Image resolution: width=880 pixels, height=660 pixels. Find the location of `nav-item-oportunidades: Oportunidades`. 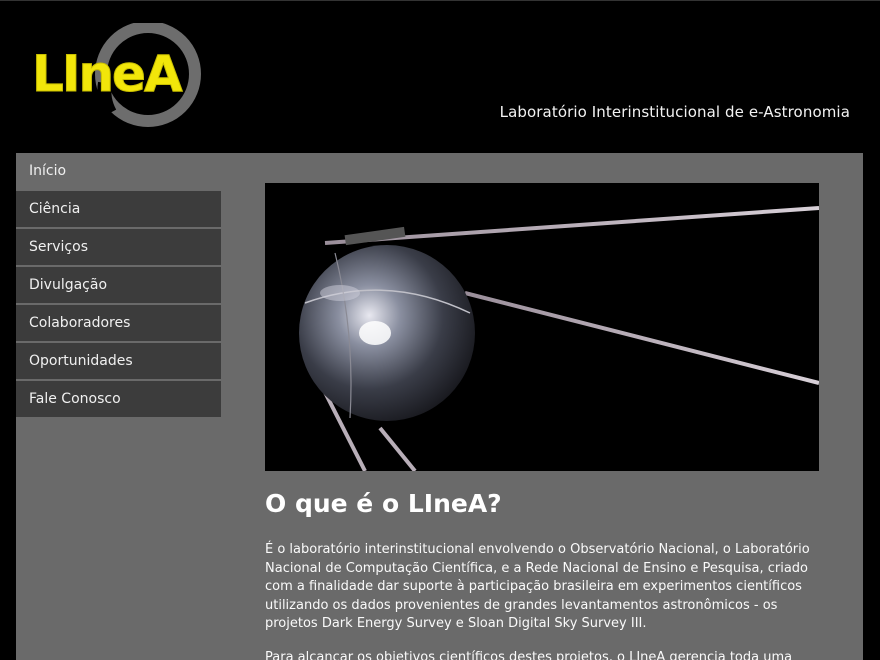

nav-item-oportunidades: Oportunidades is located at coordinates (118, 361).